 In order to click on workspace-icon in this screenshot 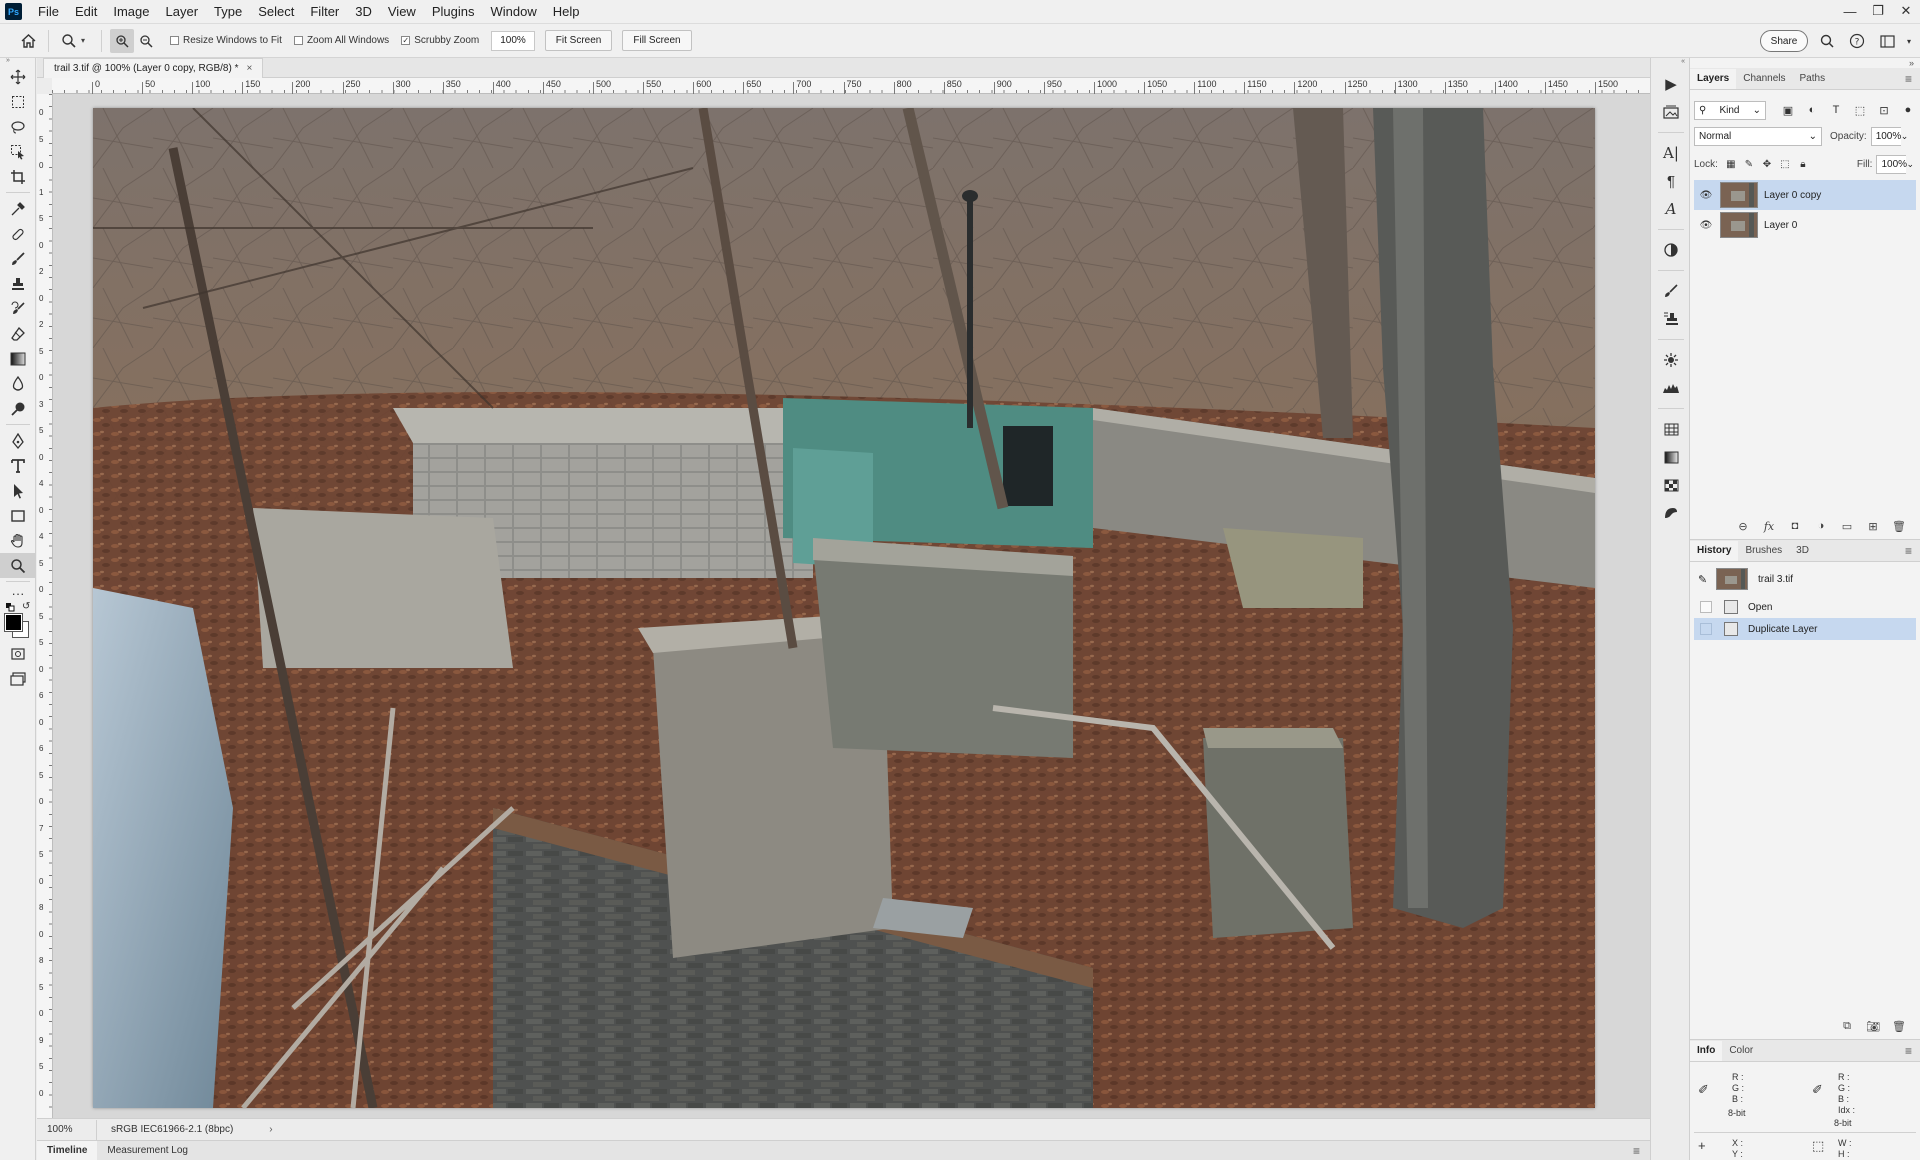, I will do `click(1887, 41)`.